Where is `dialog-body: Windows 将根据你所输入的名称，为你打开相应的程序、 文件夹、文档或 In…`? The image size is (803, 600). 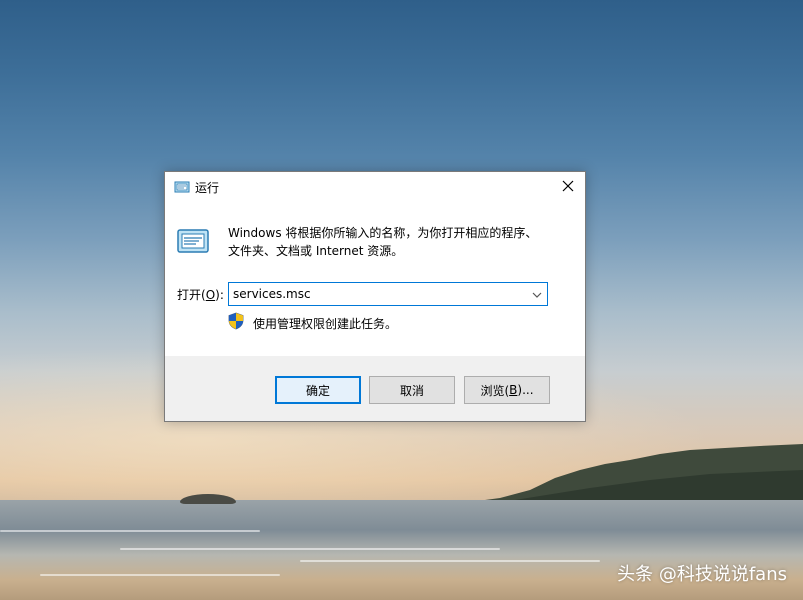
dialog-body: Windows 将根据你所输入的名称，为你打开相应的程序、 文件夹、文档或 In… is located at coordinates (375, 279).